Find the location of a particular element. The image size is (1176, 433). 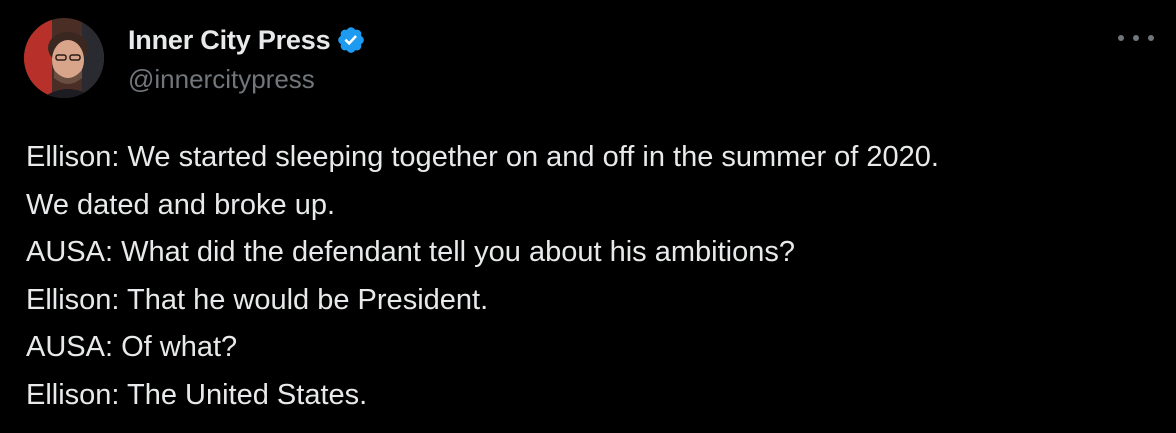

more-horizontal-icon is located at coordinates (1136, 38).